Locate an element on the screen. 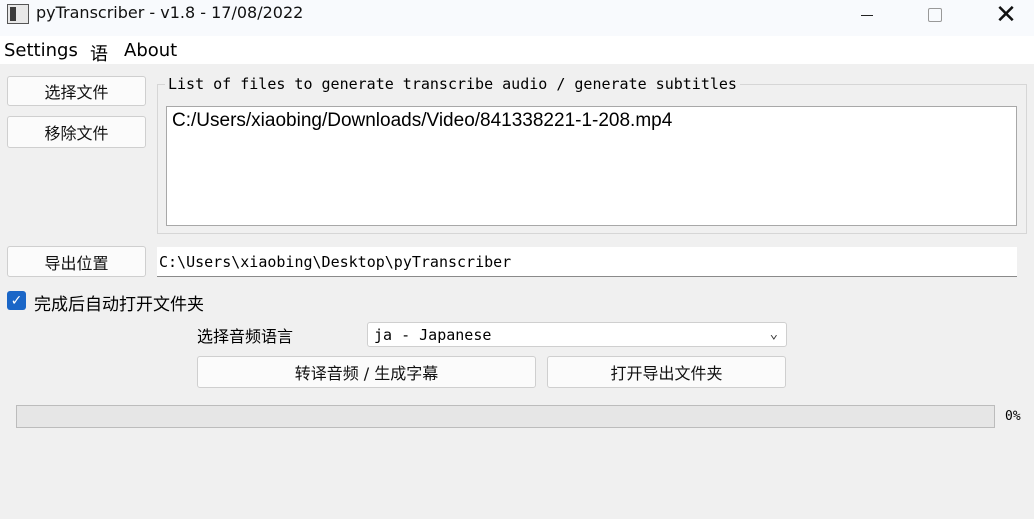 The height and width of the screenshot is (519, 1034). output-location-button: 导出位置 is located at coordinates (76, 261).